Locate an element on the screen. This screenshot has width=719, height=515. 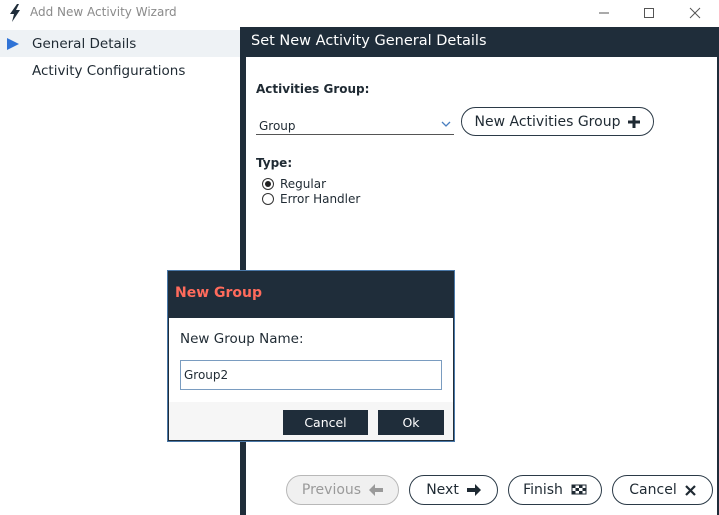
nav-item-label: Activity Configurations is located at coordinates (109, 71).